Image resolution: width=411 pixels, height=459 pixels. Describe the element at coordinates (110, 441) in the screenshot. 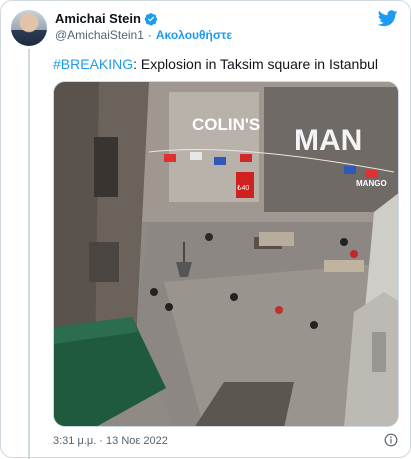

I see `tweet-timestamp: 3:31 μ.μ. · 13 Νοε 2022` at that location.